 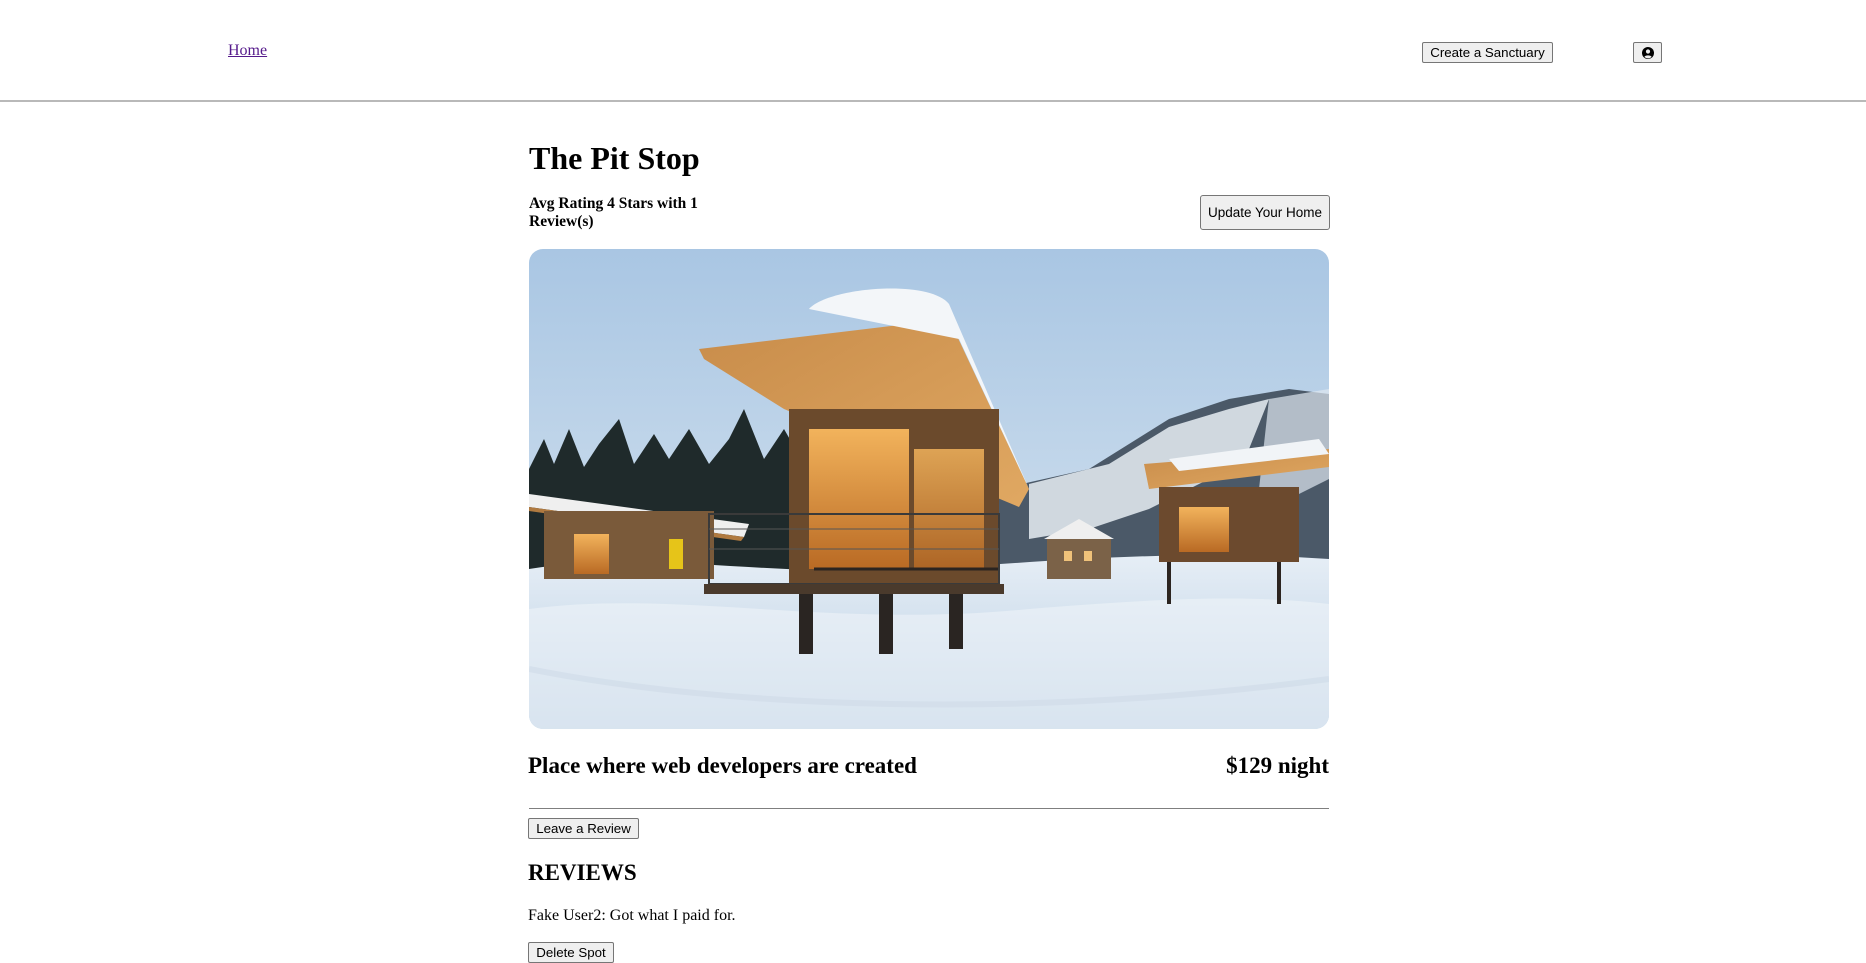 What do you see at coordinates (614, 158) in the screenshot?
I see `spot-title: The Pit Stop` at bounding box center [614, 158].